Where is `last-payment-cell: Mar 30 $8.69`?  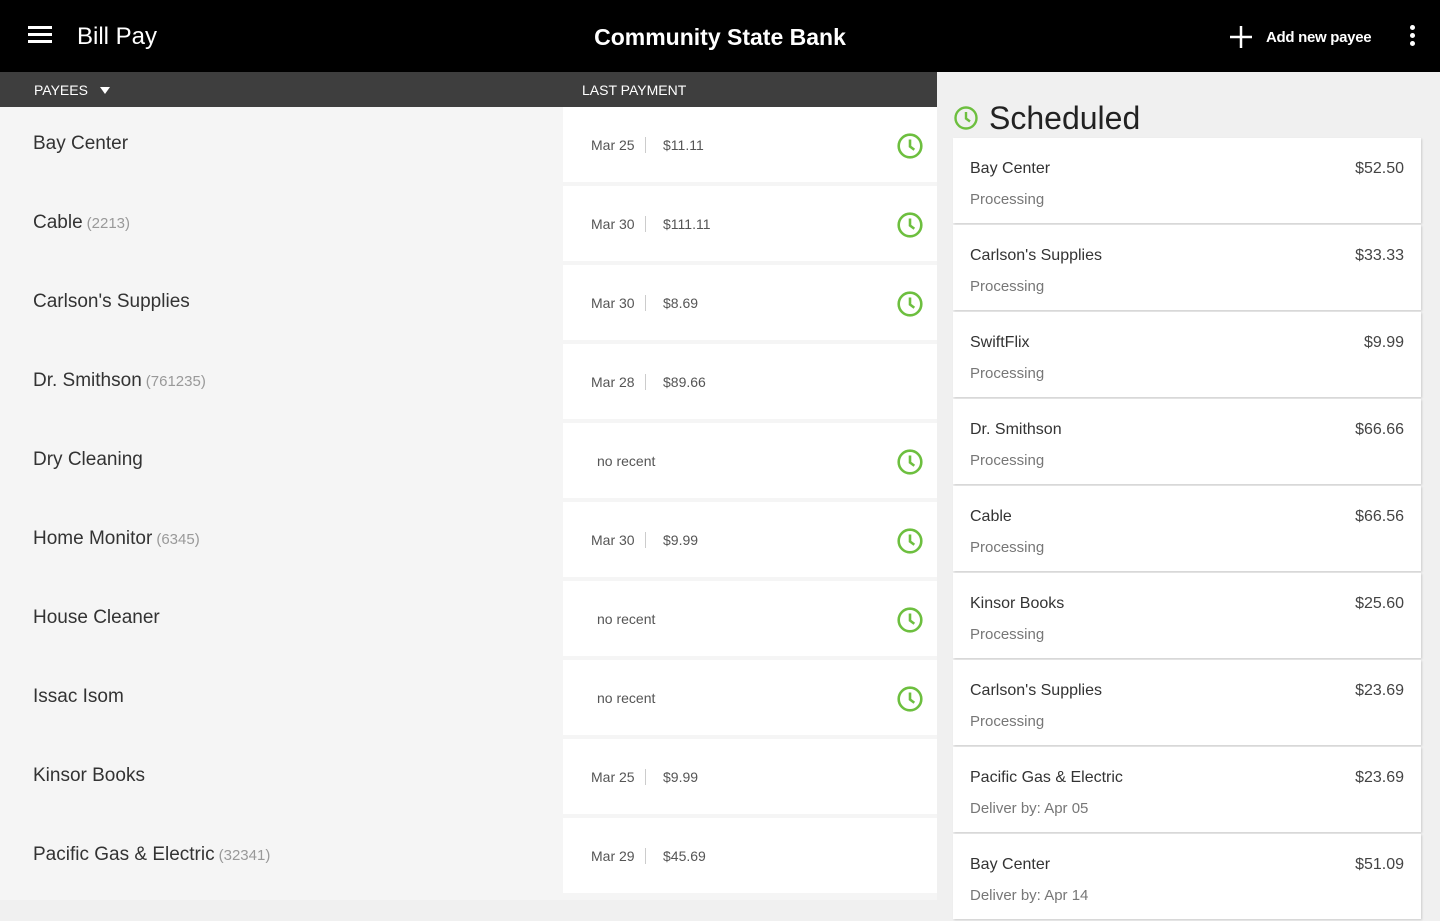 last-payment-cell: Mar 30 $8.69 is located at coordinates (750, 302).